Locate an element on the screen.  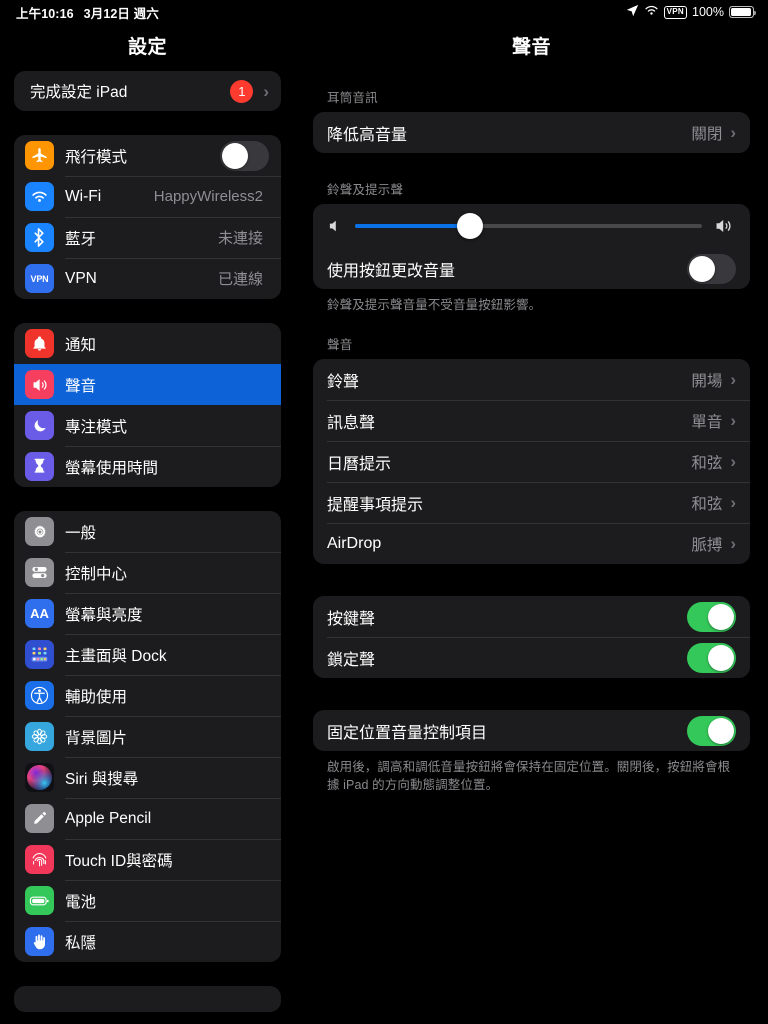
wifi-network-value: HappyWireless2 is located at coordinates (208, 196).